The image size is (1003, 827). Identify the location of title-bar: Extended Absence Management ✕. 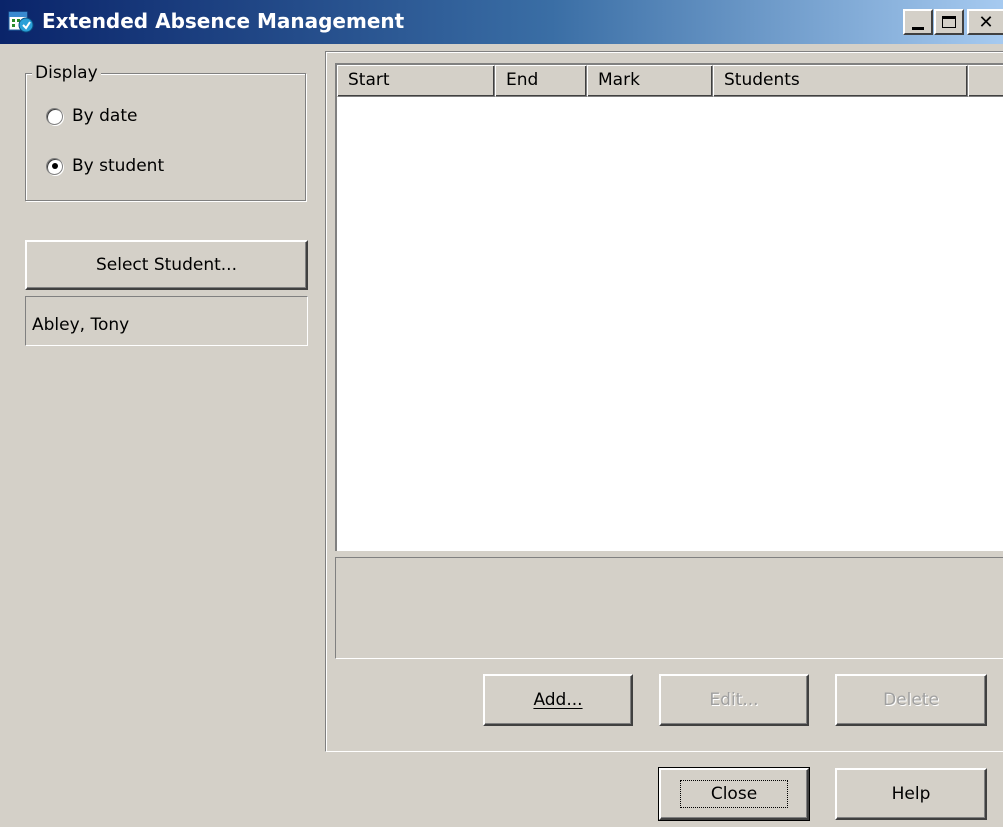
(501, 22).